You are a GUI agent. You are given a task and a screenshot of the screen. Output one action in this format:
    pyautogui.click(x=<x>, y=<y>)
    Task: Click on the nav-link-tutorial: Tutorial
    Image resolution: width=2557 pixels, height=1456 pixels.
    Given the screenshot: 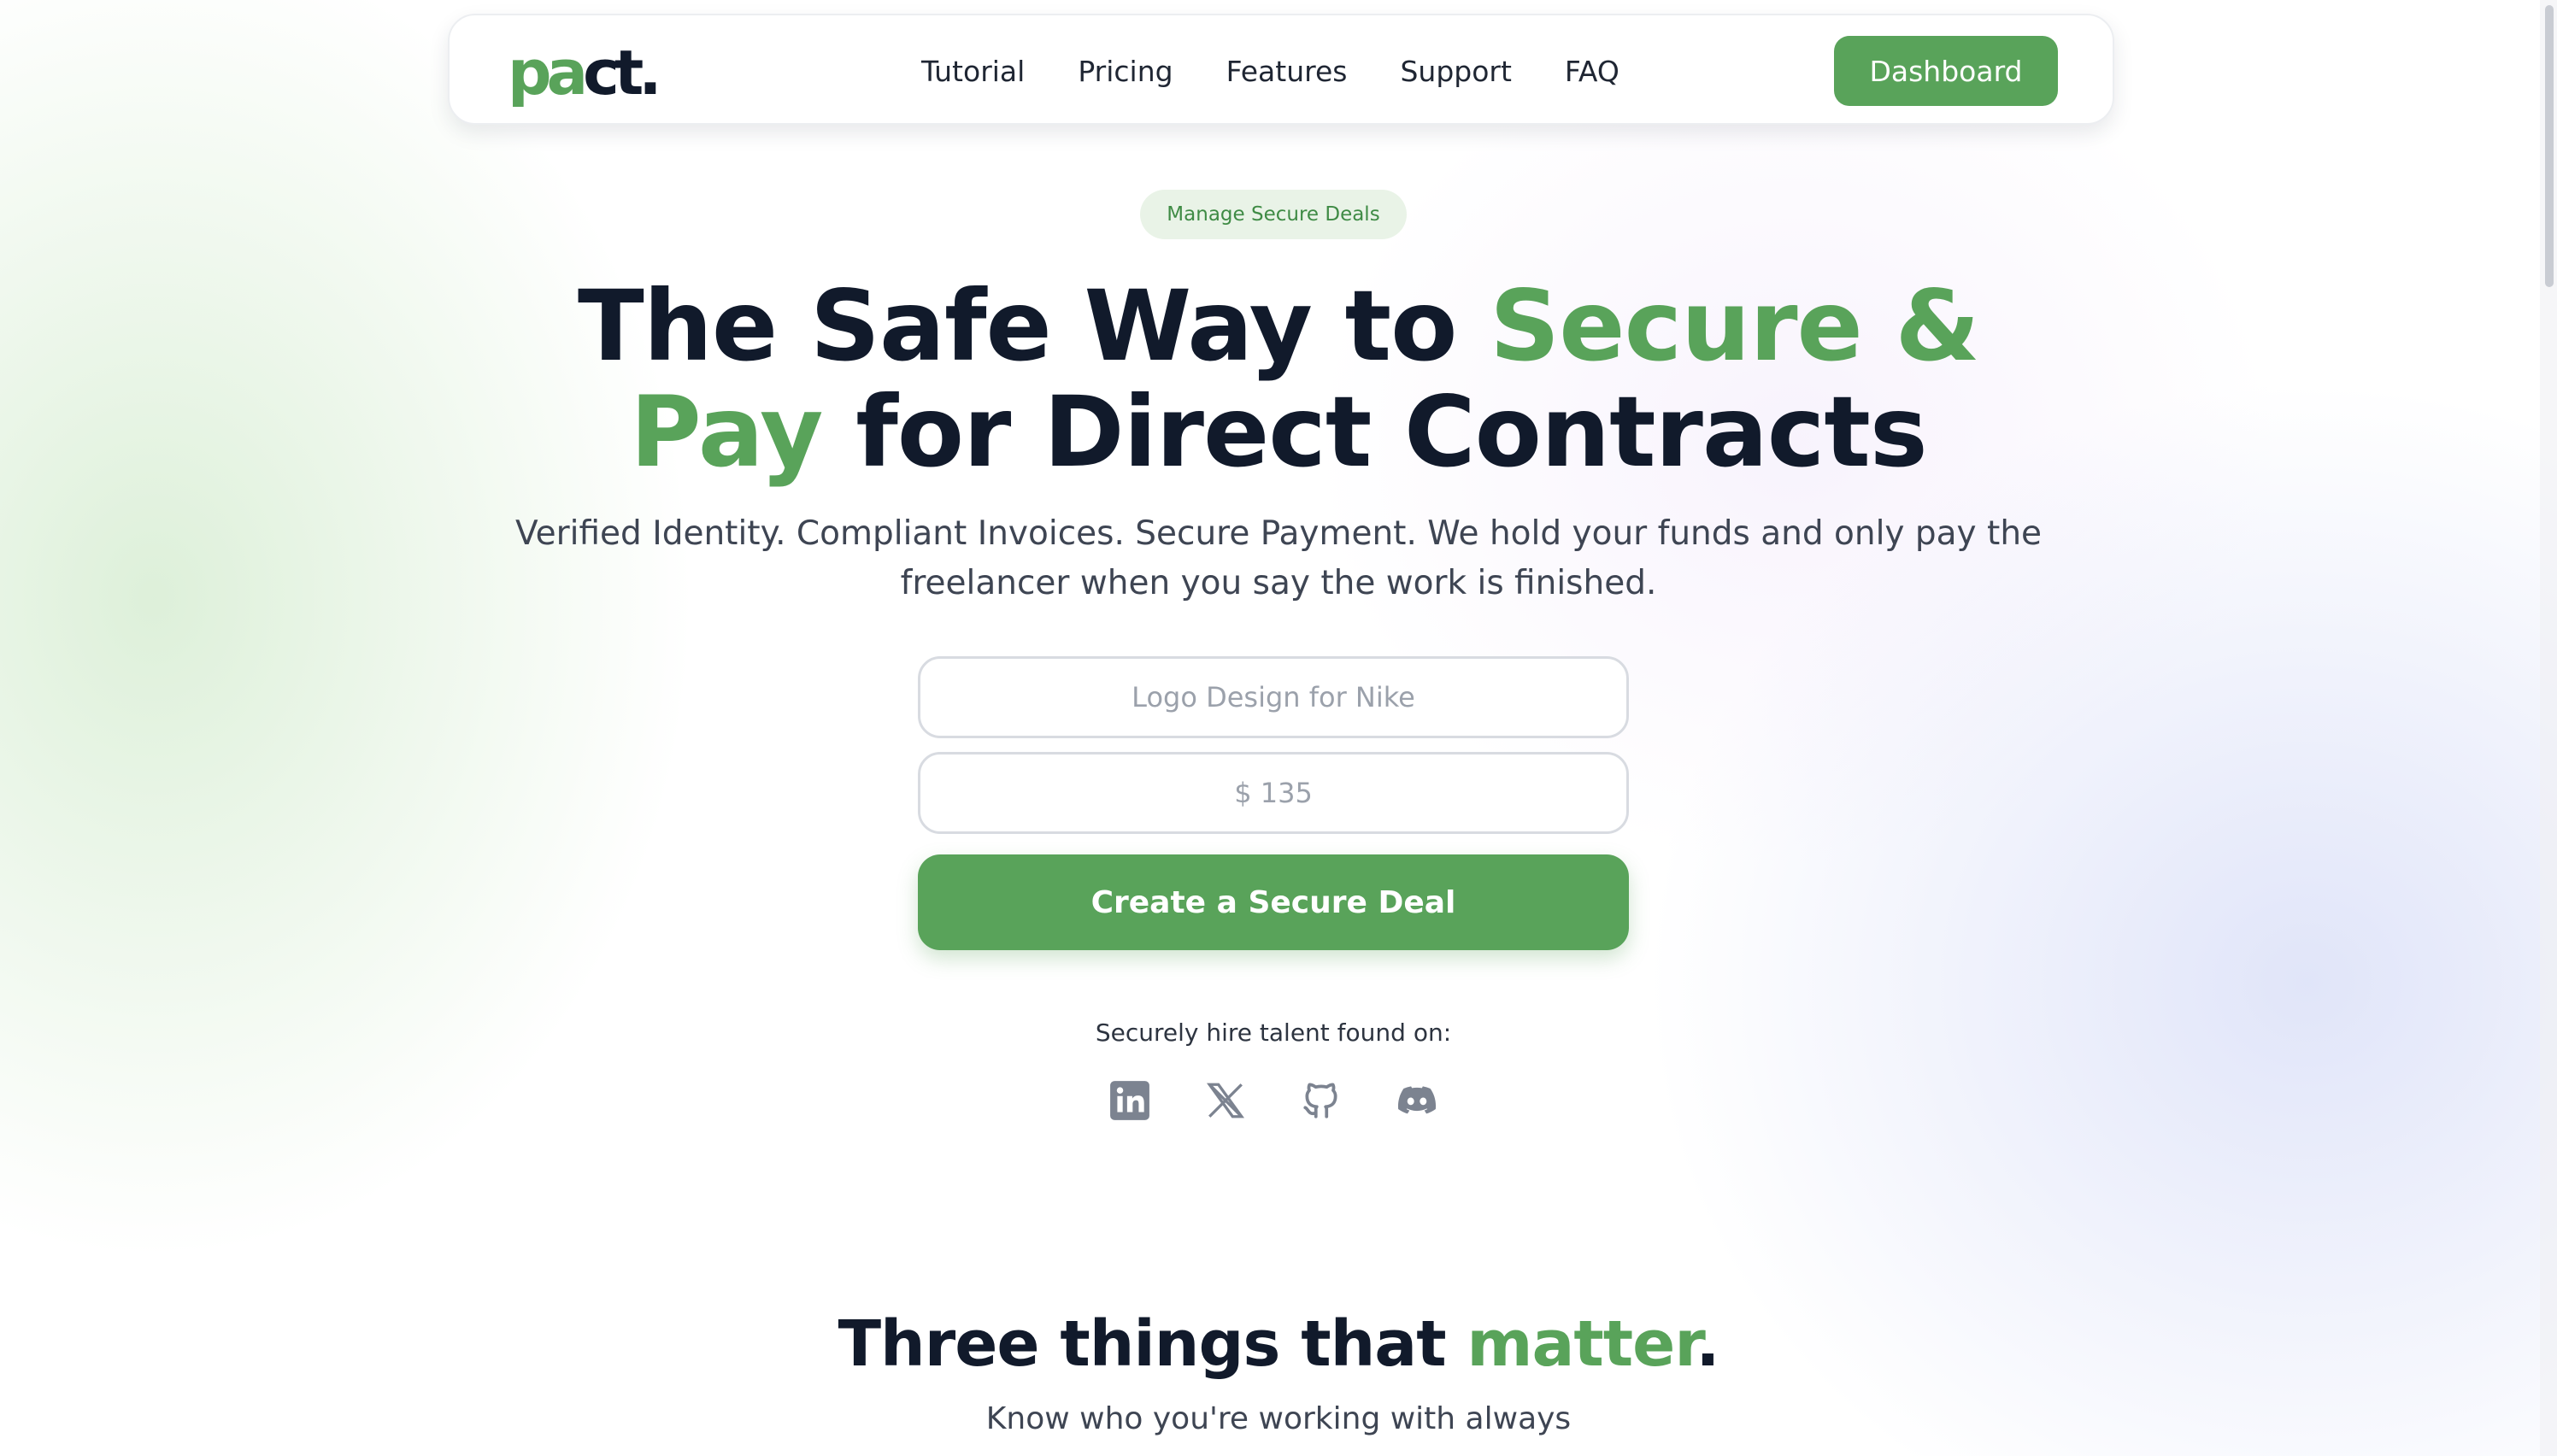 What is the action you would take?
    pyautogui.click(x=973, y=71)
    